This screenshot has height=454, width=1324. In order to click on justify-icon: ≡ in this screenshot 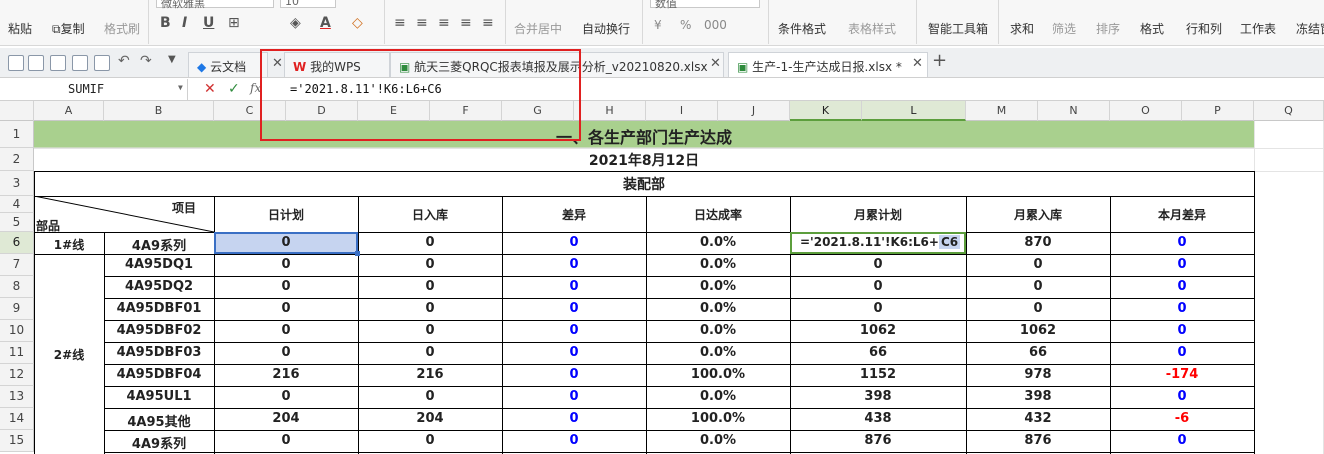, I will do `click(488, 23)`.